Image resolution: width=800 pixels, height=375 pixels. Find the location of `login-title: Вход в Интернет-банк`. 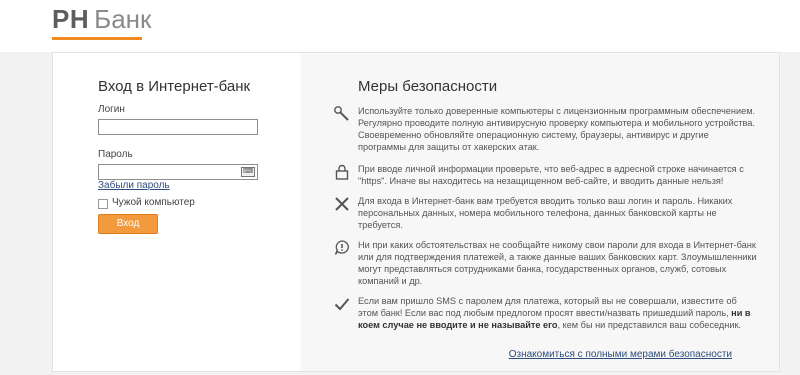

login-title: Вход в Интернет-банк is located at coordinates (174, 86).